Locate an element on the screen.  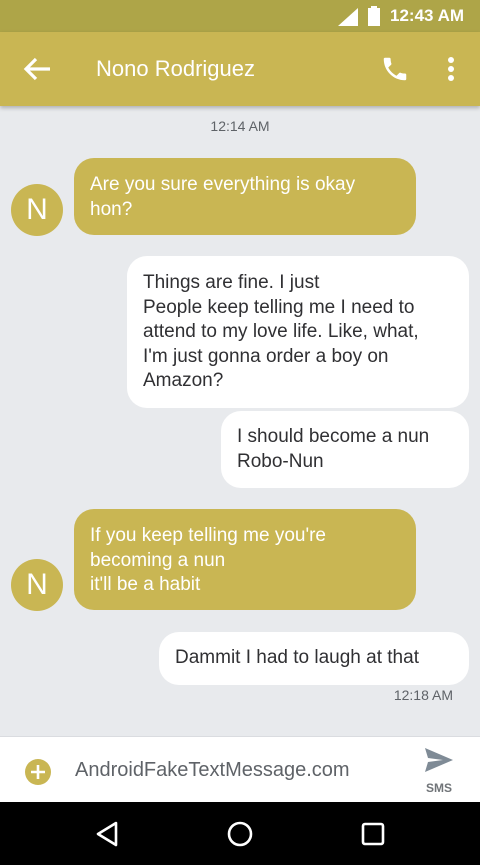
navigation-bar is located at coordinates (240, 833).